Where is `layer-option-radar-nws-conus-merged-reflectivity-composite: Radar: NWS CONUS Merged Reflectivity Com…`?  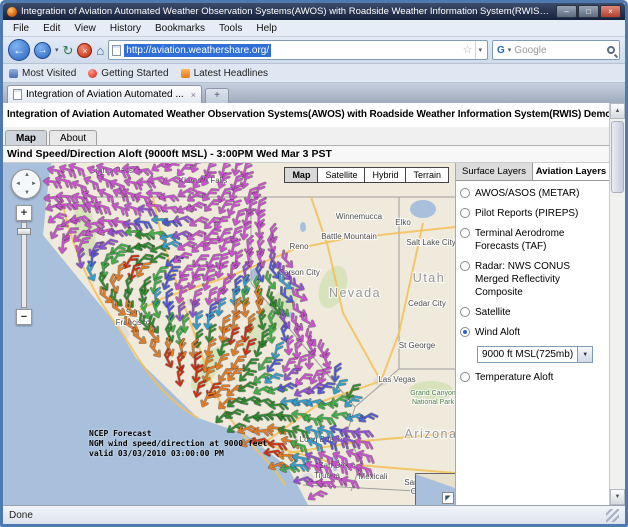 layer-option-radar-nws-conus-merged-reflectivity-composite: Radar: NWS CONUS Merged Reflectivity Com… is located at coordinates (532, 279).